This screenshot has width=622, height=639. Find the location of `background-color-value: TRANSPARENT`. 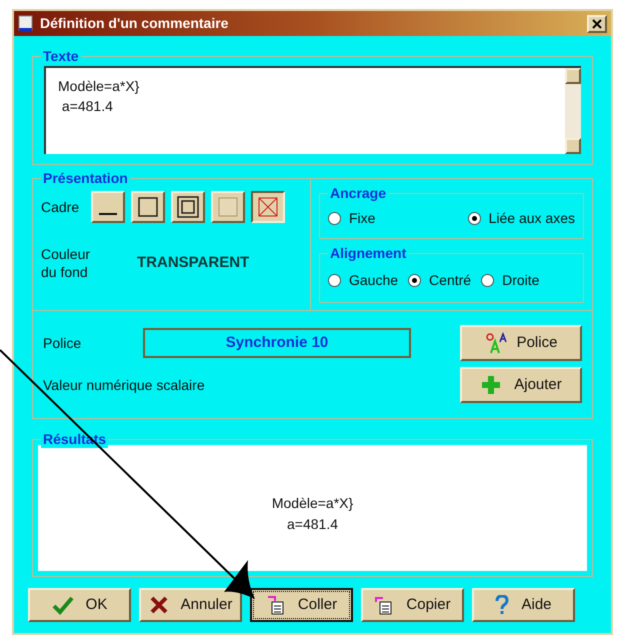

background-color-value: TRANSPARENT is located at coordinates (193, 262).